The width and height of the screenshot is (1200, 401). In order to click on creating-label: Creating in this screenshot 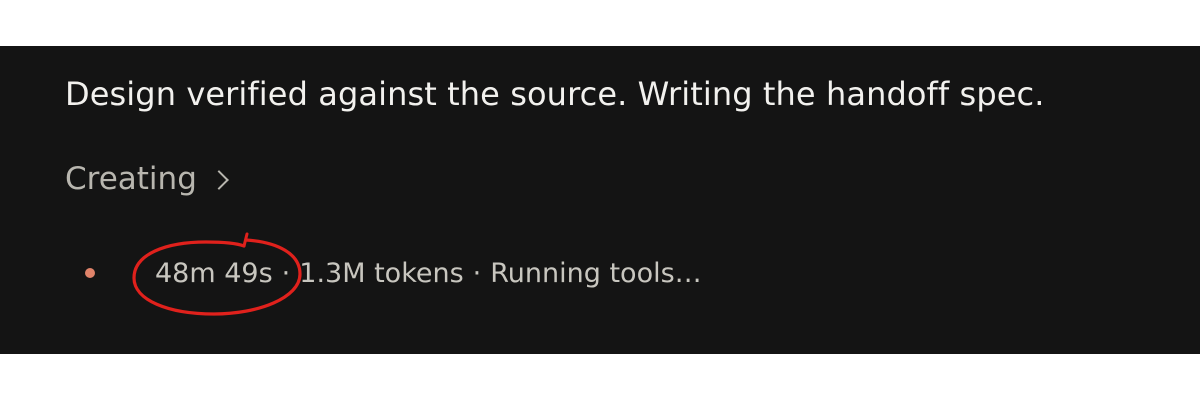, I will do `click(131, 179)`.